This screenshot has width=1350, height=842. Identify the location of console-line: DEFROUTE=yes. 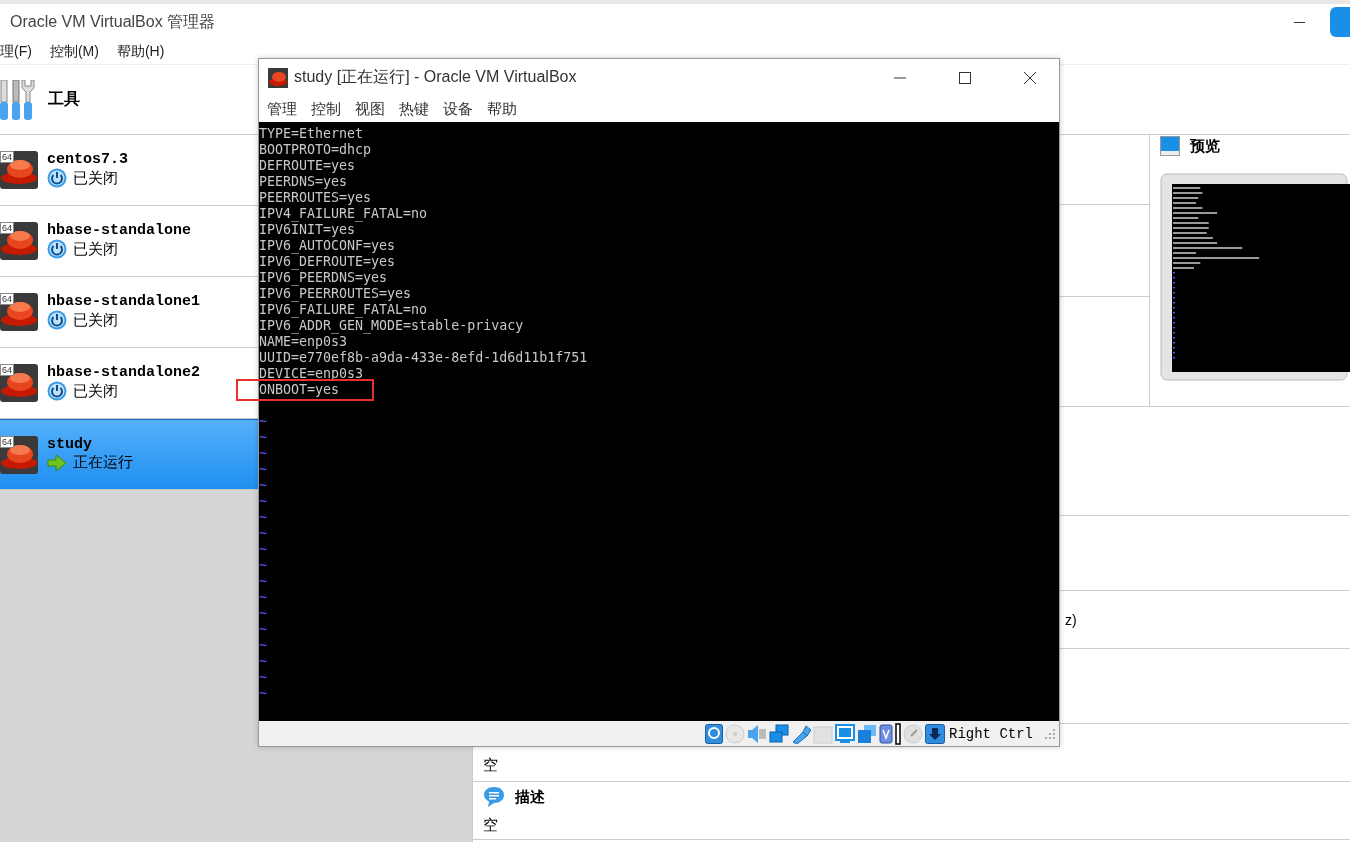
(307, 165).